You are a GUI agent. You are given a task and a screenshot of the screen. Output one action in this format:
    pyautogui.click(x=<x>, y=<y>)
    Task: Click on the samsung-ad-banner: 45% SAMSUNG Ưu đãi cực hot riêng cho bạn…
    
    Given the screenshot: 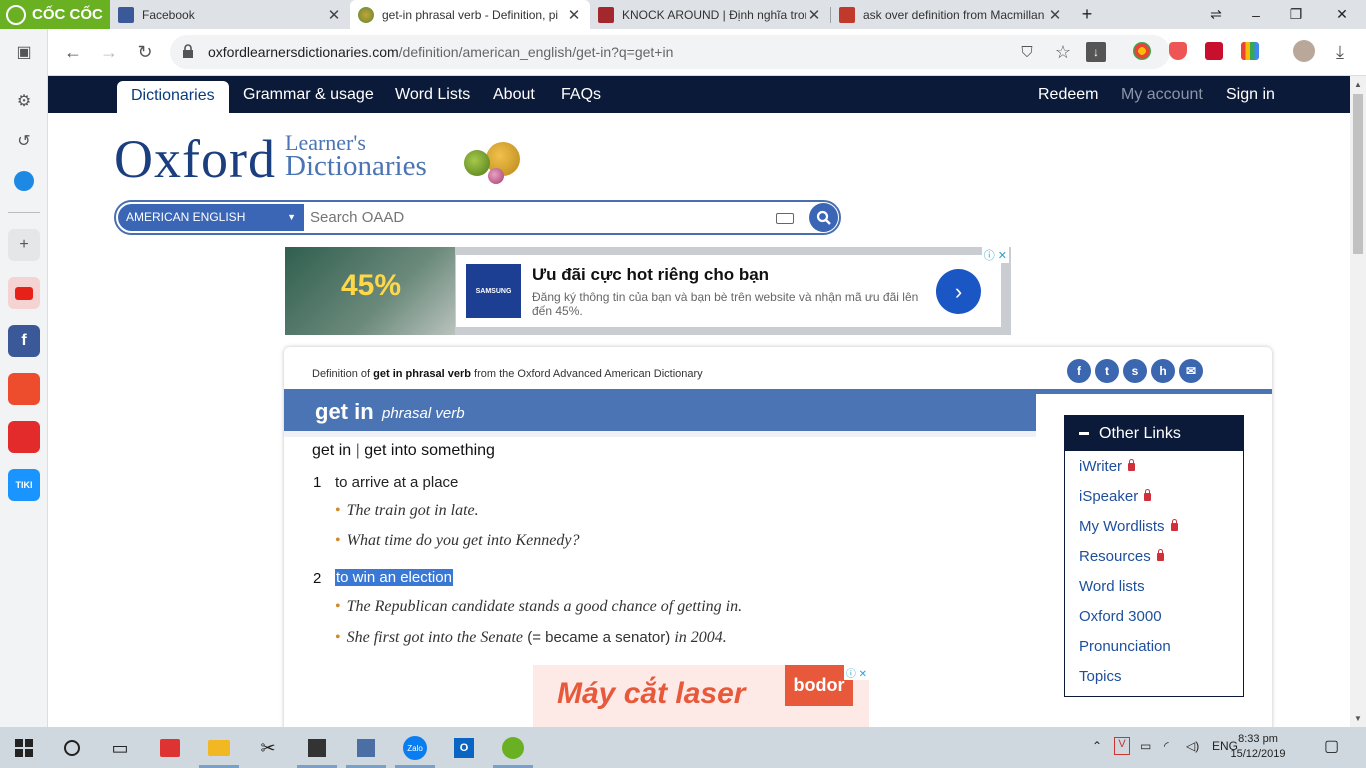 What is the action you would take?
    pyautogui.click(x=648, y=291)
    